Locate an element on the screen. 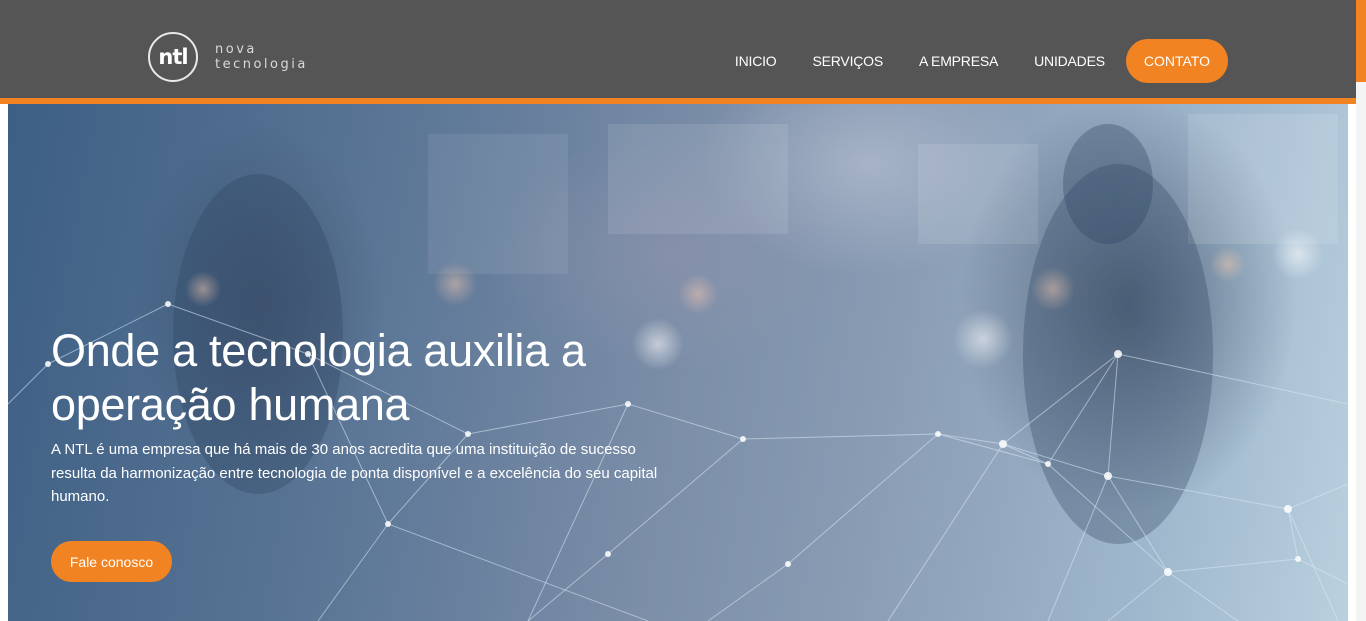 The width and height of the screenshot is (1366, 621). fale-conosco-button: Fale conosco is located at coordinates (111, 561).